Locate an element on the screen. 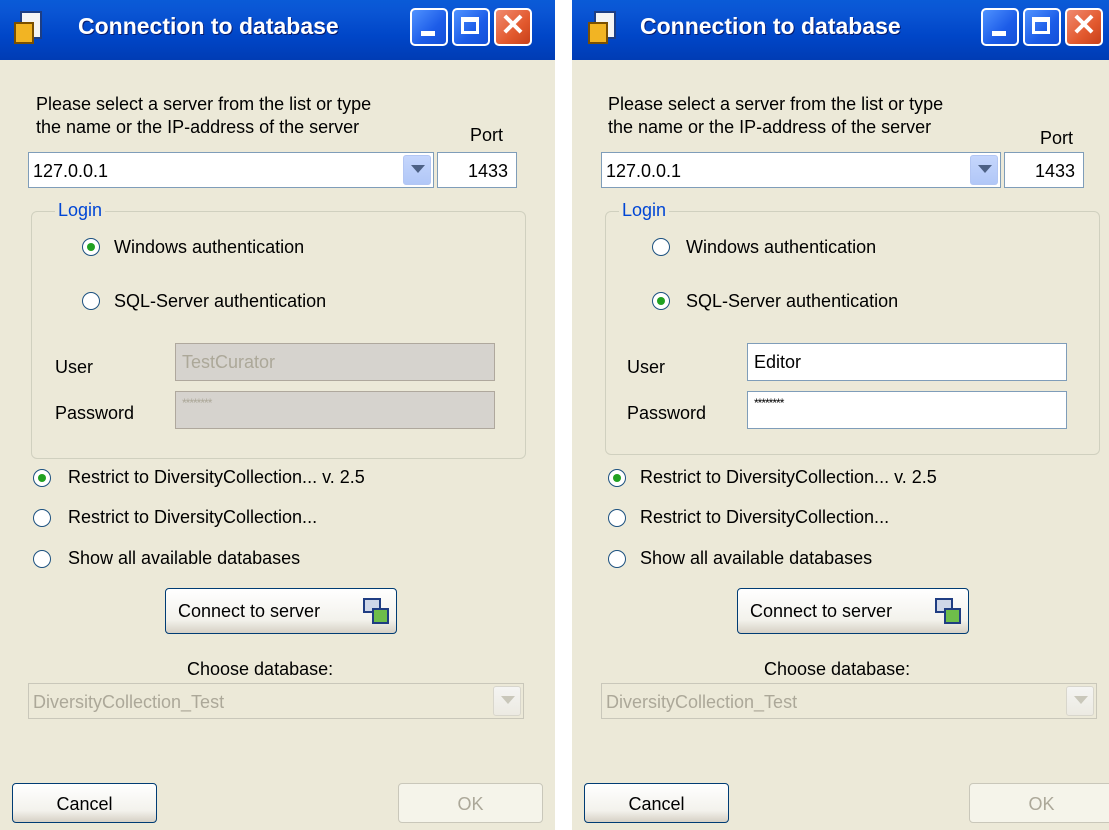 Image resolution: width=1109 pixels, height=830 pixels. user-input: TestCurator is located at coordinates (335, 362).